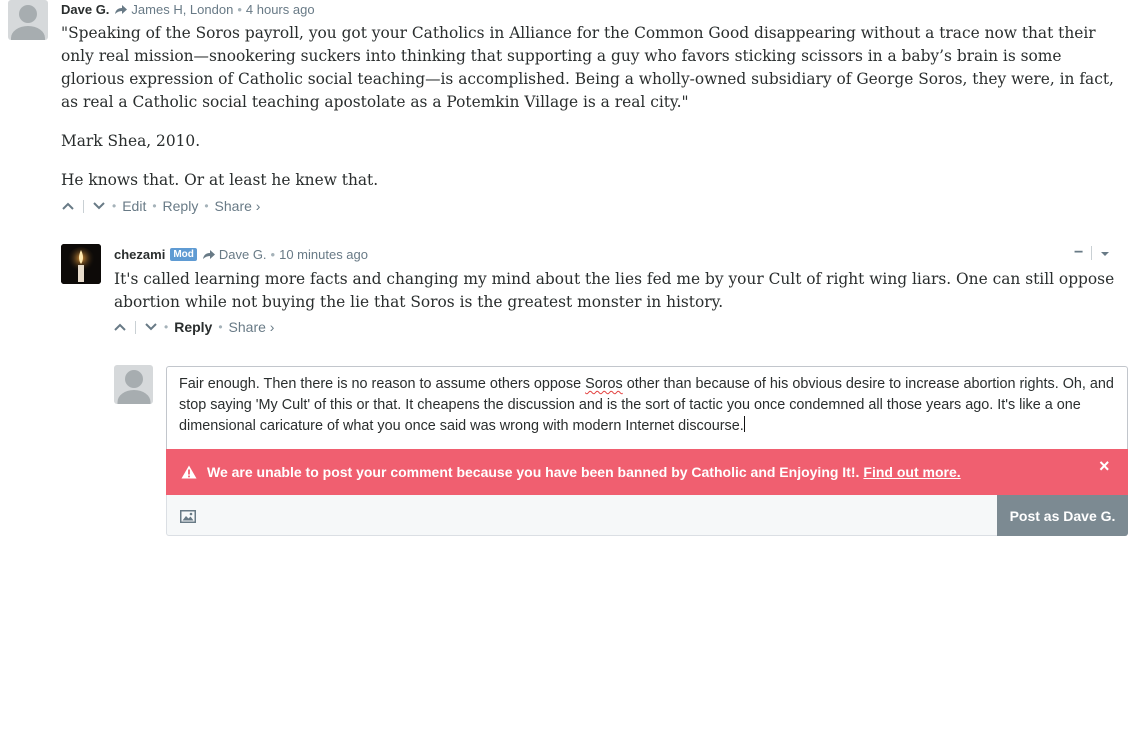 This screenshot has height=740, width=1142. Describe the element at coordinates (604, 384) in the screenshot. I see `misspelled-word: Soros` at that location.